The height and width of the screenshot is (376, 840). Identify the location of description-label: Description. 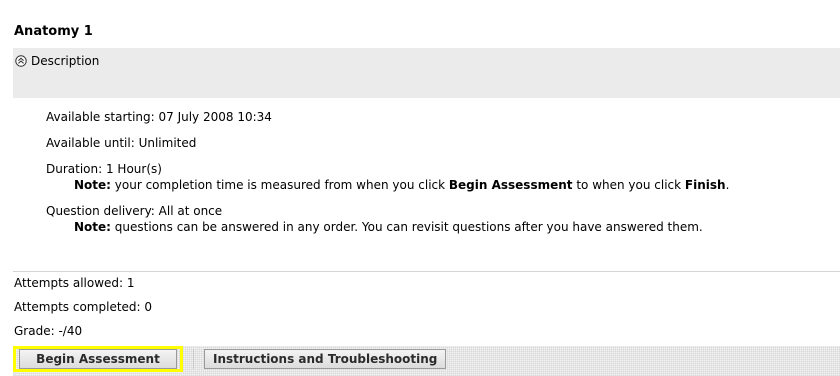
(65, 61).